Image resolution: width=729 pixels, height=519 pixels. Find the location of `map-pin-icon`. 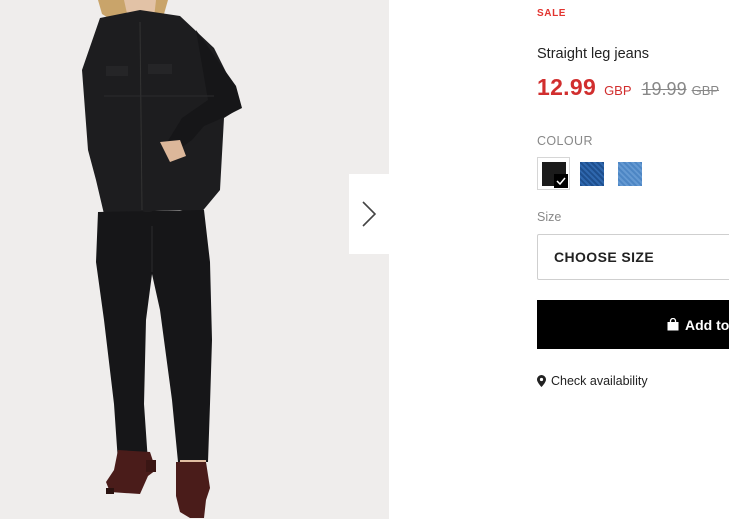

map-pin-icon is located at coordinates (541, 381).